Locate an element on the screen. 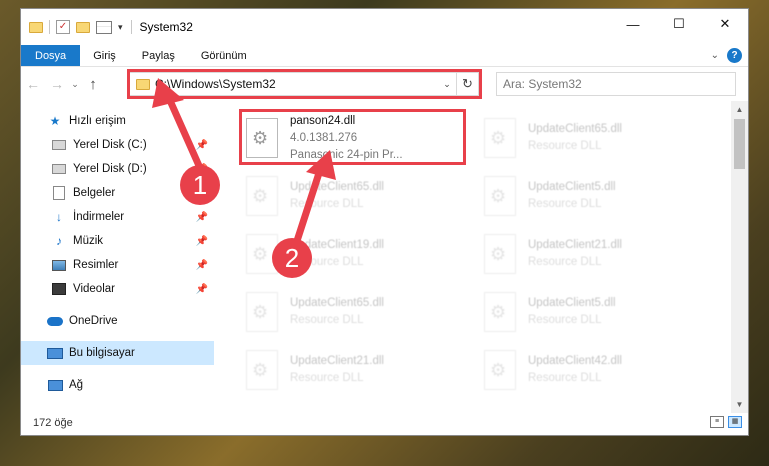  sidebar-item-network: Ağ is located at coordinates (117, 385).